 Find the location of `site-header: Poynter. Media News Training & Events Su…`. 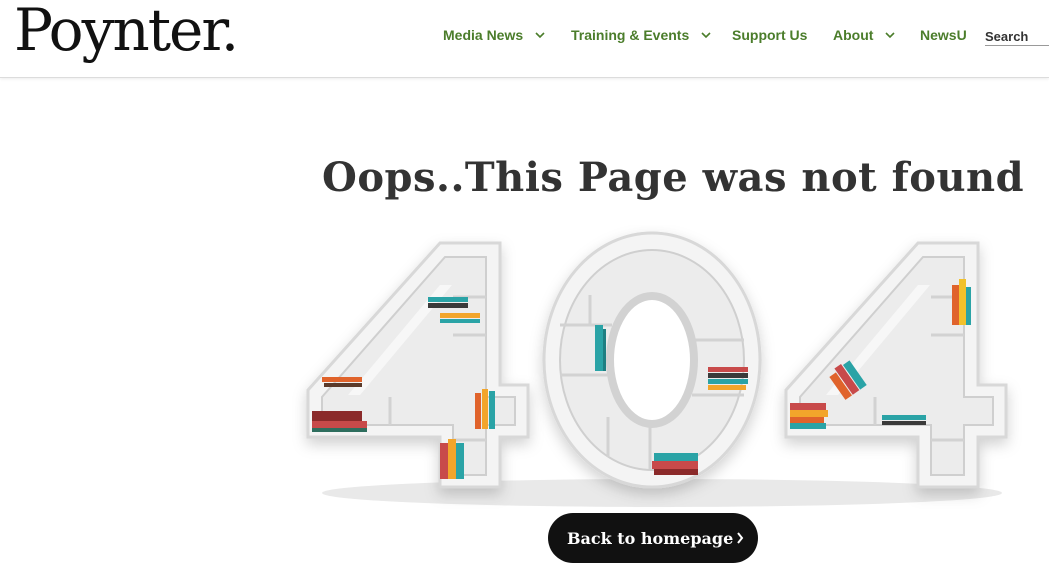

site-header: Poynter. Media News Training & Events Su… is located at coordinates (524, 39).